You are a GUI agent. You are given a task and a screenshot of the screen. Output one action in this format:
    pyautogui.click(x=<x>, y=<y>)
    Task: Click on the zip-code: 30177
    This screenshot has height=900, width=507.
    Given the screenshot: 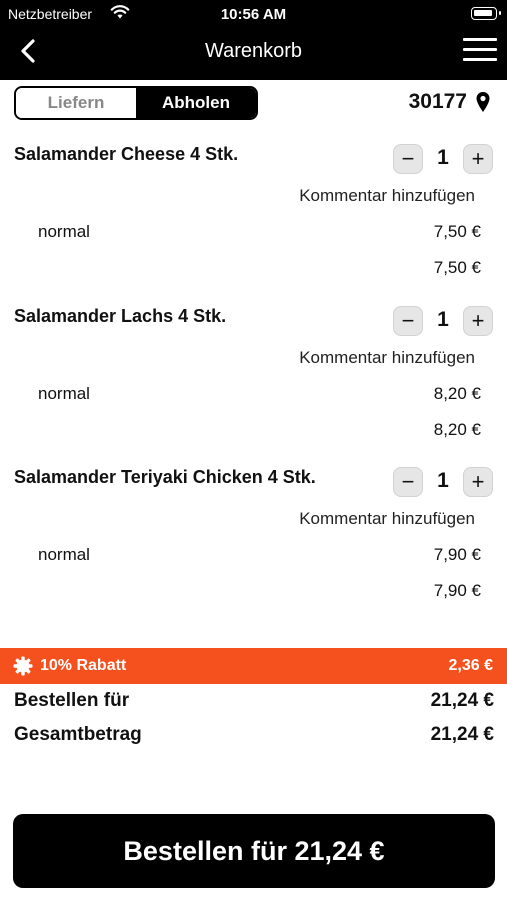 What is the action you would take?
    pyautogui.click(x=437, y=101)
    